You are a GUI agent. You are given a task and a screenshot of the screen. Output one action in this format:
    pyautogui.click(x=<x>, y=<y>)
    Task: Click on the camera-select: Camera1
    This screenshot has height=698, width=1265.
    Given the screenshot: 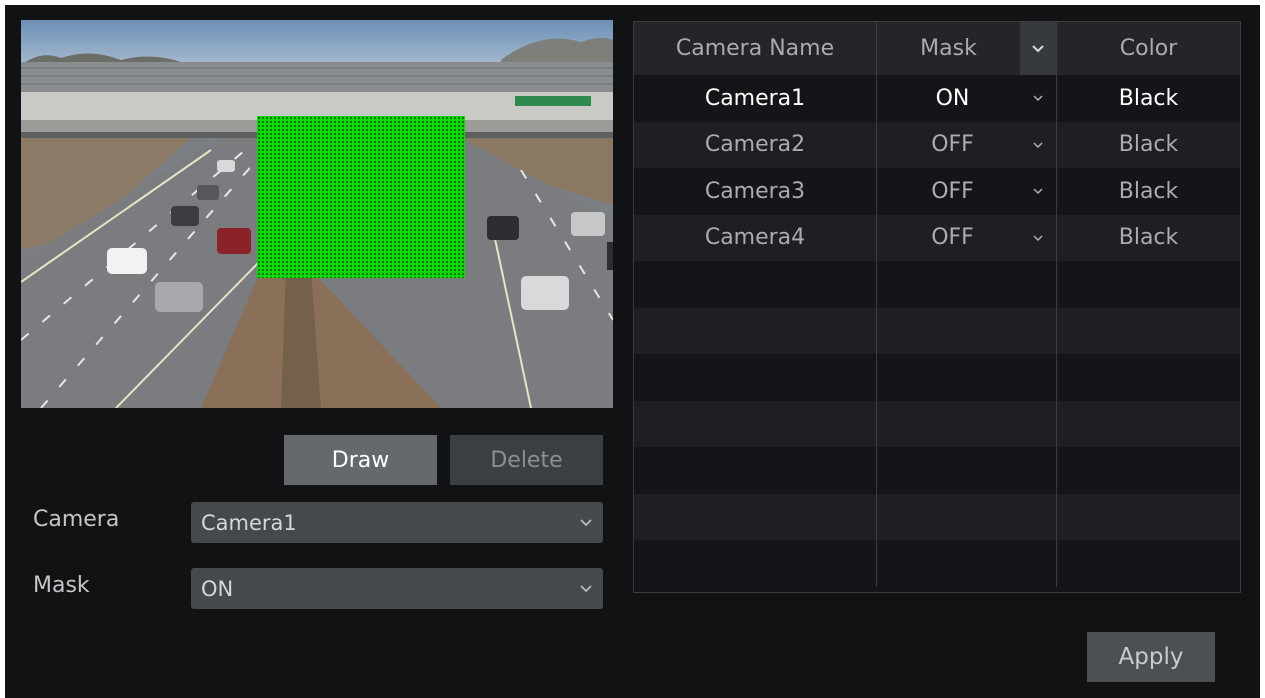 What is the action you would take?
    pyautogui.click(x=397, y=522)
    